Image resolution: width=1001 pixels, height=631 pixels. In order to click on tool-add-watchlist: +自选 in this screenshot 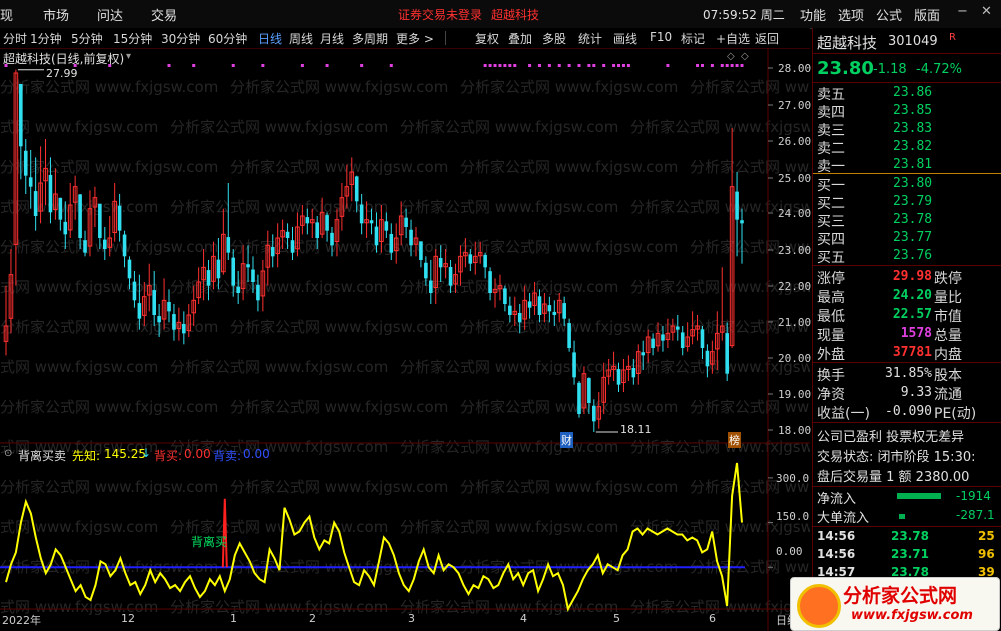, I will do `click(733, 38)`.